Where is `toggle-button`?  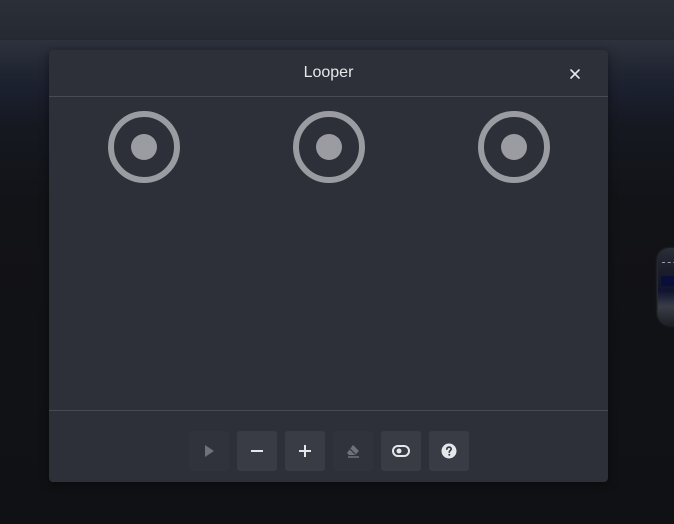
toggle-button is located at coordinates (401, 451).